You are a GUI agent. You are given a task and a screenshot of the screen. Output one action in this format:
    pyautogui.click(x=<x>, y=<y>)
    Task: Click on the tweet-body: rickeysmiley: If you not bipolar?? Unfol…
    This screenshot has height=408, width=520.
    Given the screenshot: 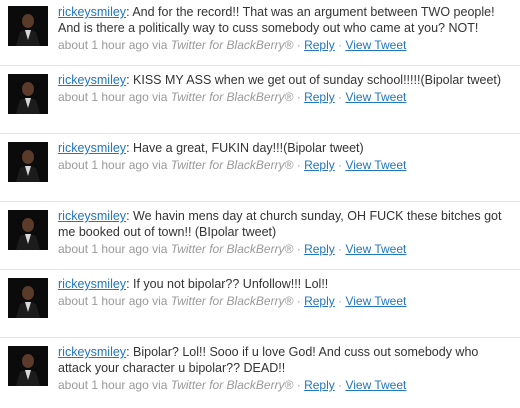 What is the action you would take?
    pyautogui.click(x=286, y=292)
    